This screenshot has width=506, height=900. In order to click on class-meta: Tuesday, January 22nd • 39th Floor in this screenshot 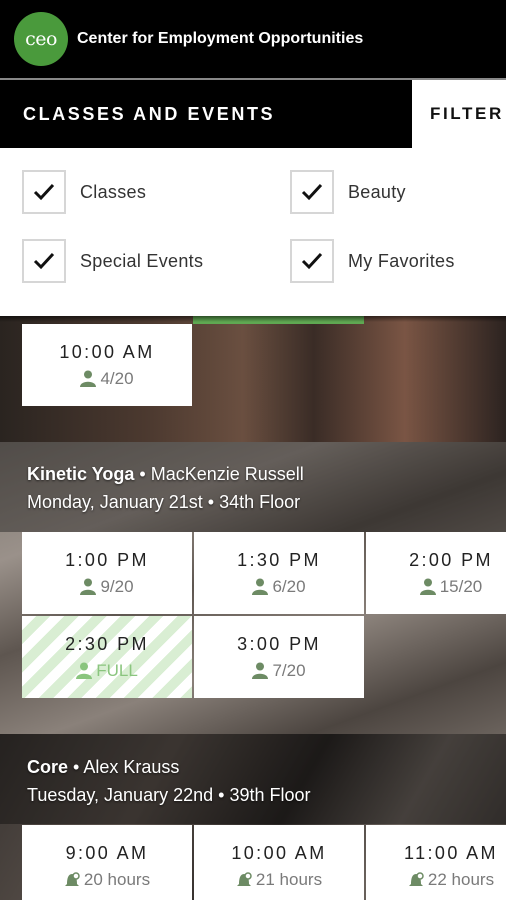, I will do `click(169, 795)`.